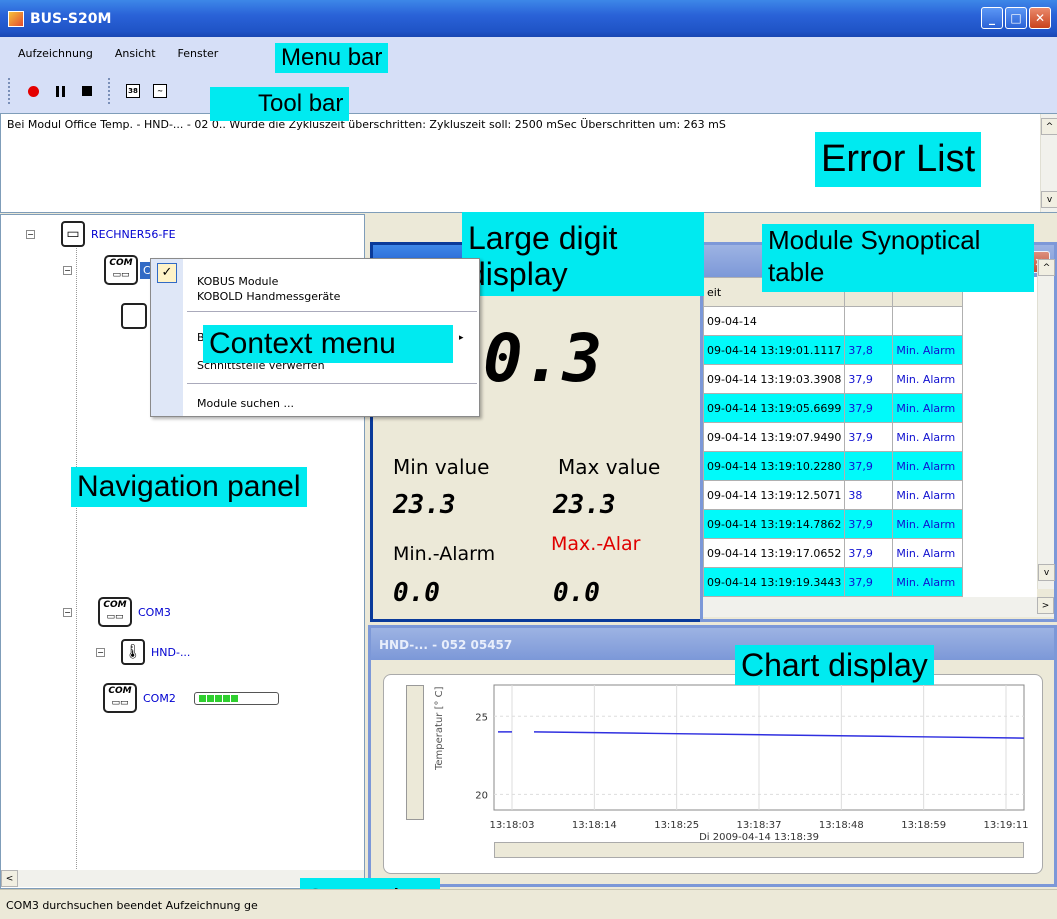 The height and width of the screenshot is (919, 1057). I want to click on tree-node-com2: COM ▭▭ COM2, so click(191, 698).